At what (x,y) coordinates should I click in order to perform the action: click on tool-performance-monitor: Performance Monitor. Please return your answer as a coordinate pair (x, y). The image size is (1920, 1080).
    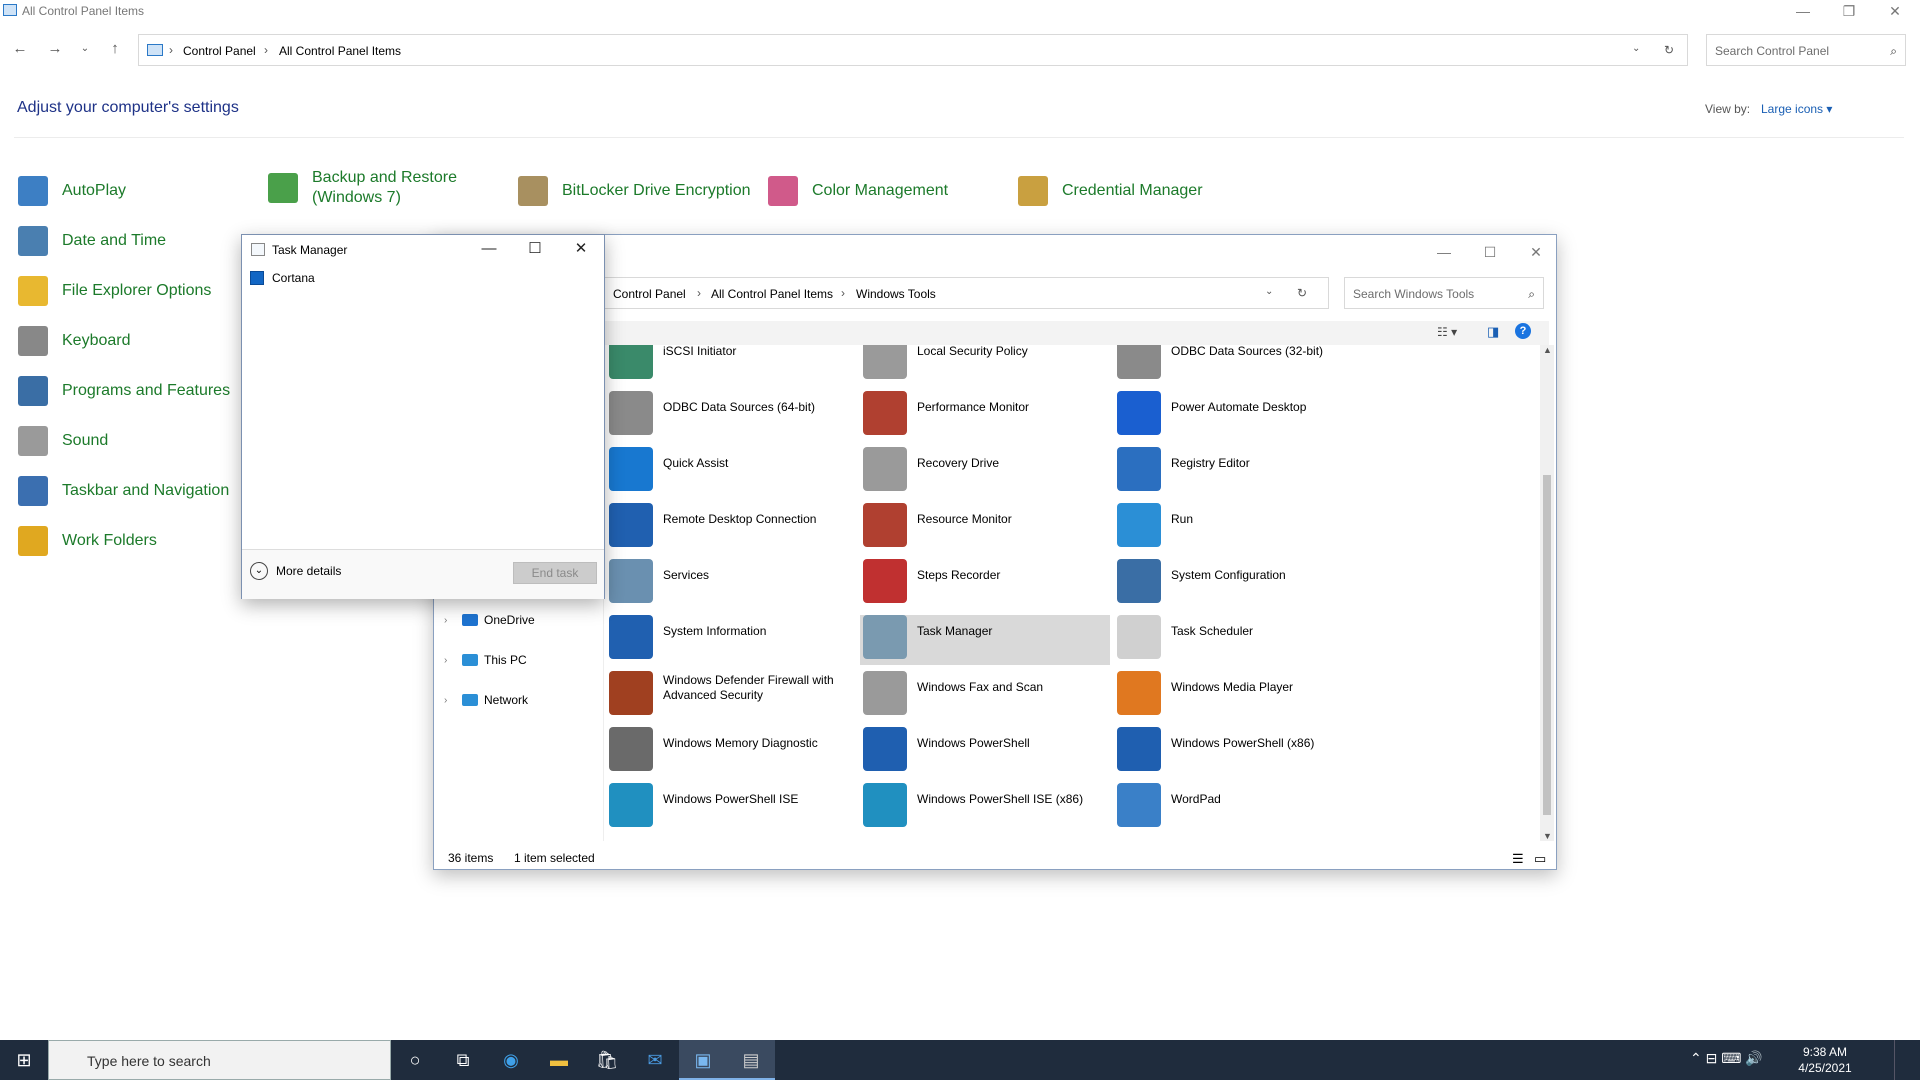
    Looking at the image, I should click on (985, 416).